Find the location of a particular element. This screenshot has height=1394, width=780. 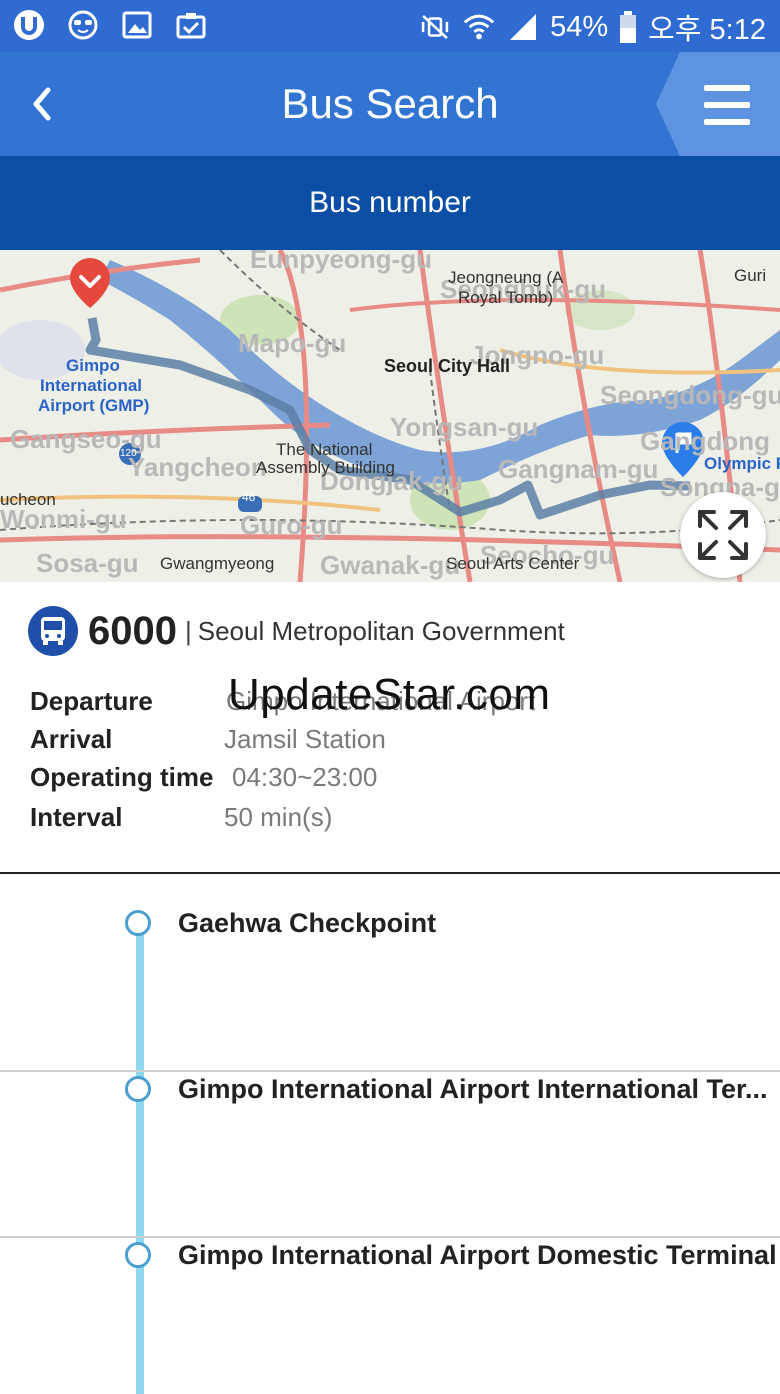

image-icon is located at coordinates (137, 25).